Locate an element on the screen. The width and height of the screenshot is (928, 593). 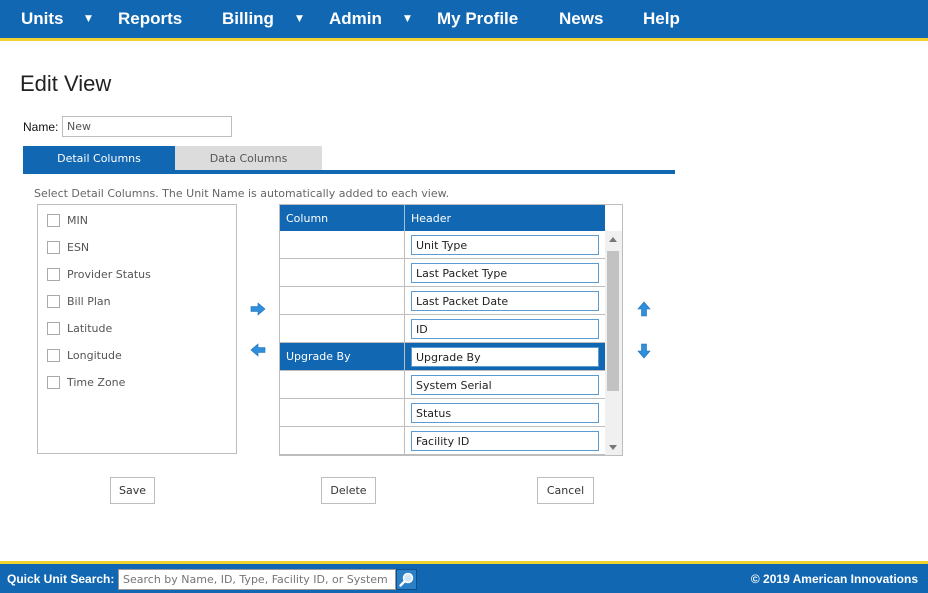
nav-help: Help is located at coordinates (661, 19).